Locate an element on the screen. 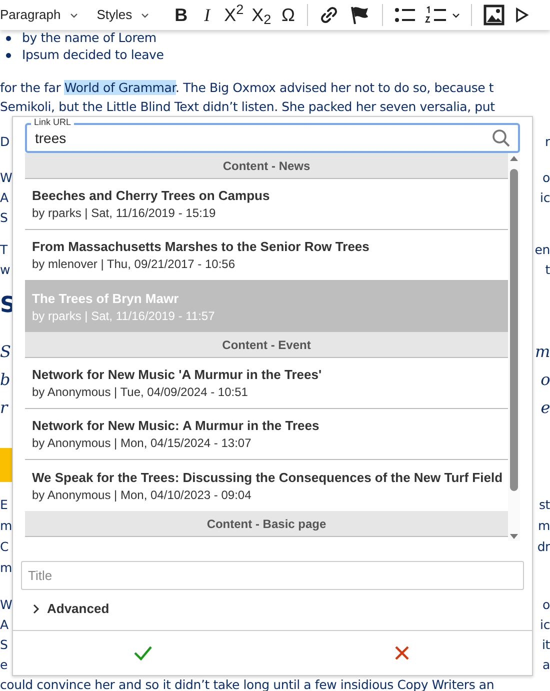  group-heading: Content - Event is located at coordinates (266, 345).